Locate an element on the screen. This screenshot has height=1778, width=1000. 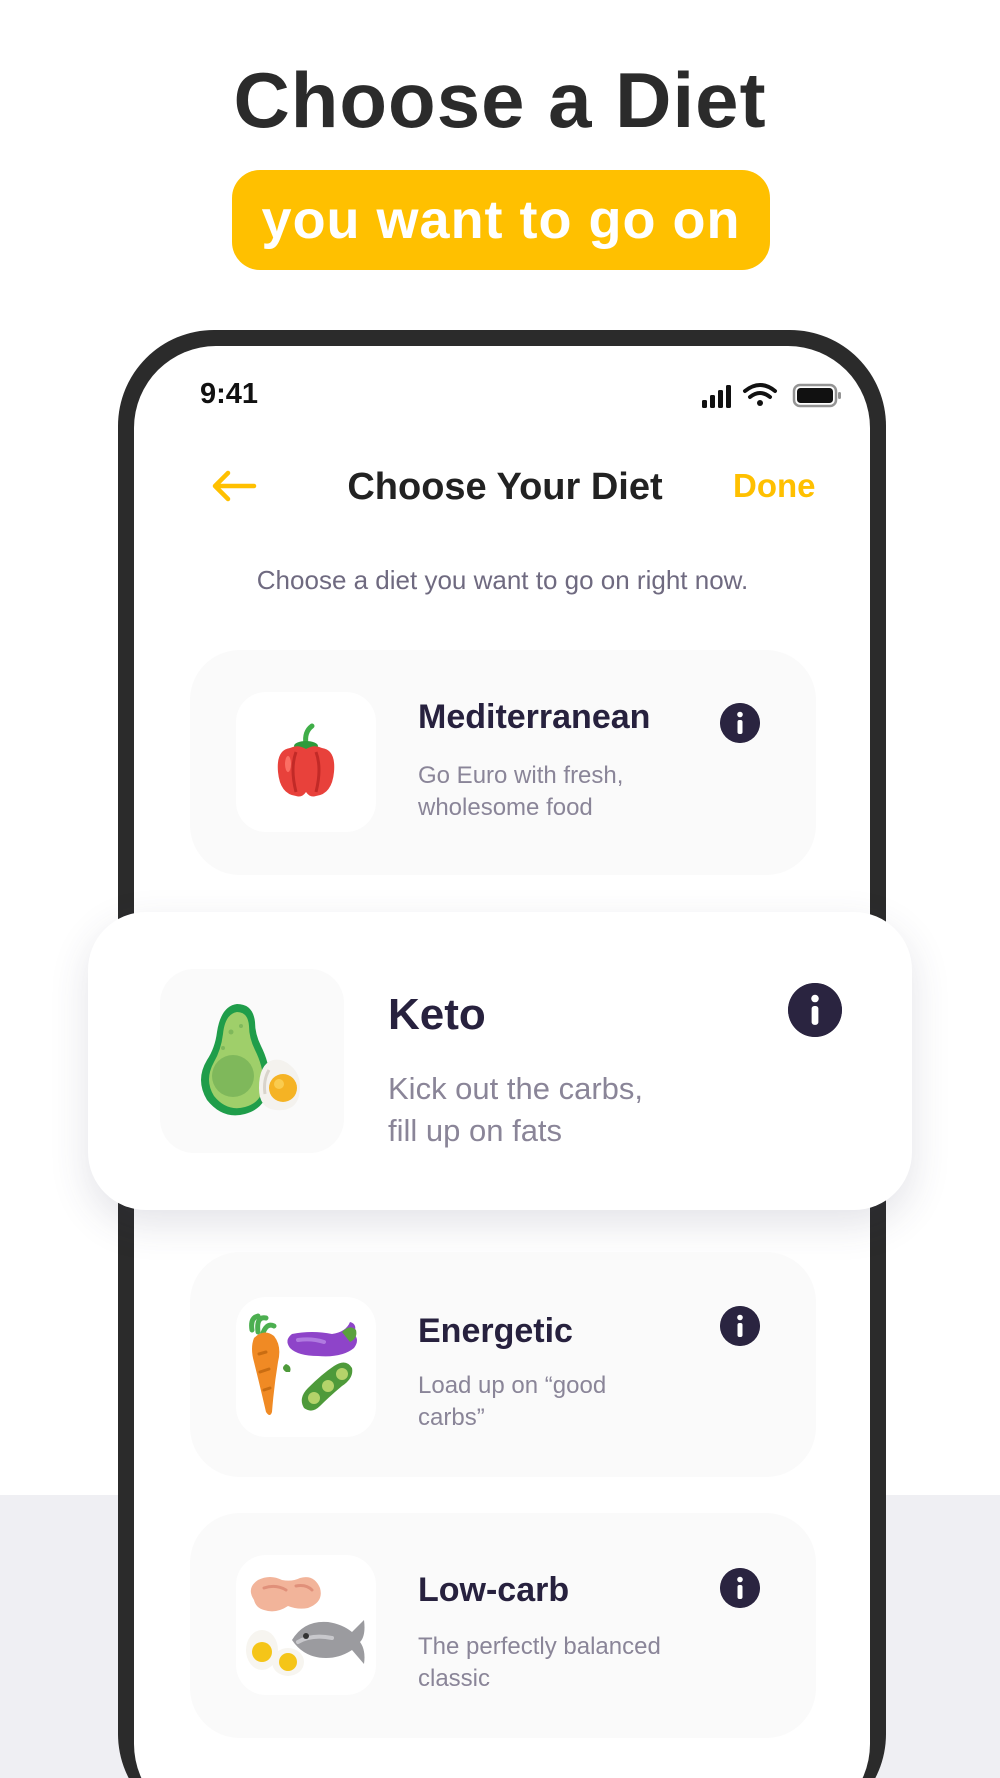
diet-name: Mediterranean is located at coordinates (534, 717).